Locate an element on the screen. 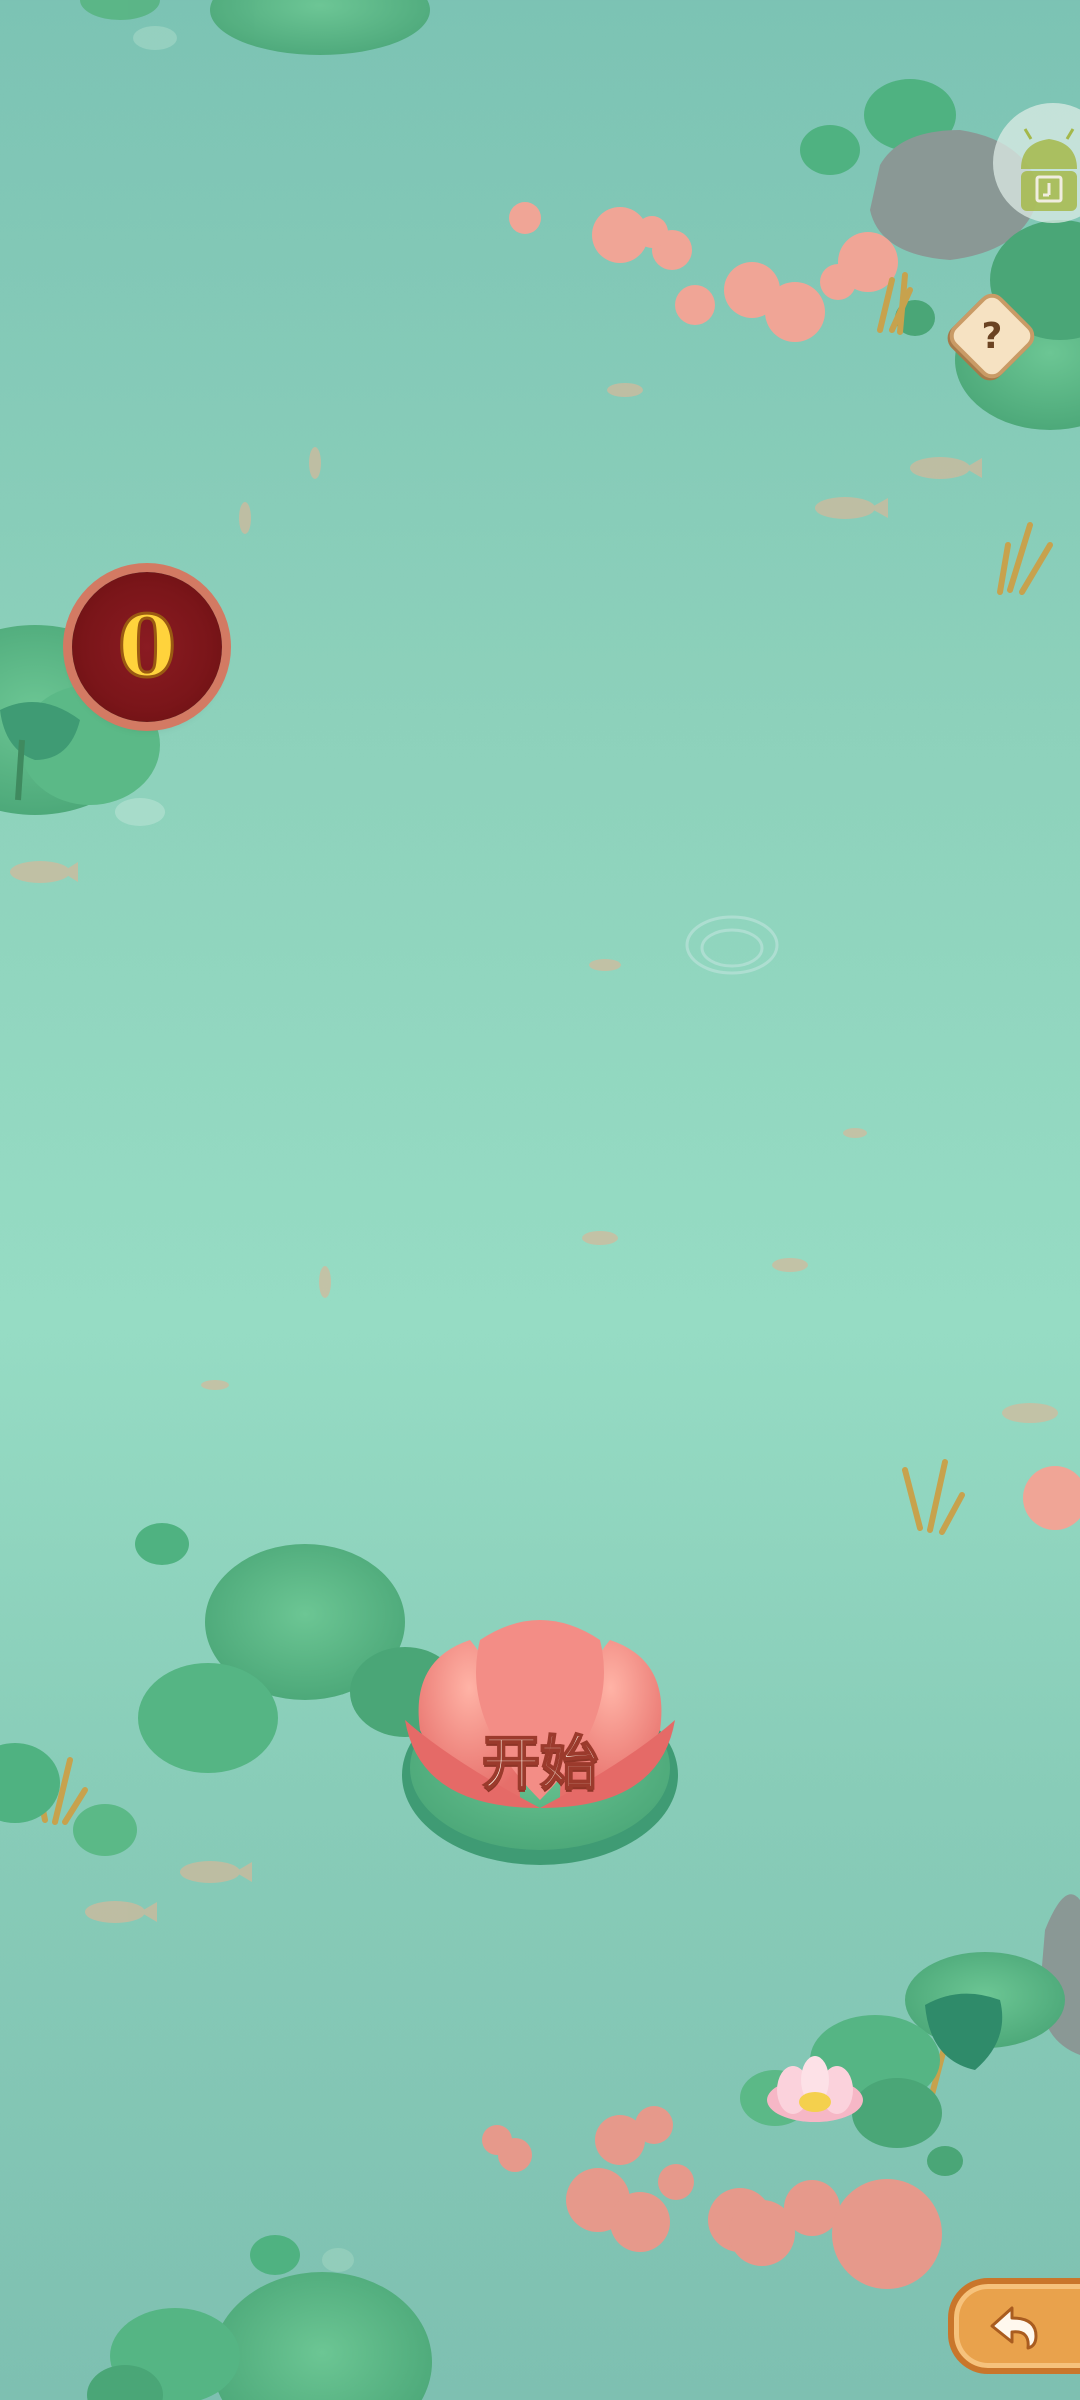 Image resolution: width=1080 pixels, height=2400 pixels. back-arrow-icon is located at coordinates (1014, 2328).